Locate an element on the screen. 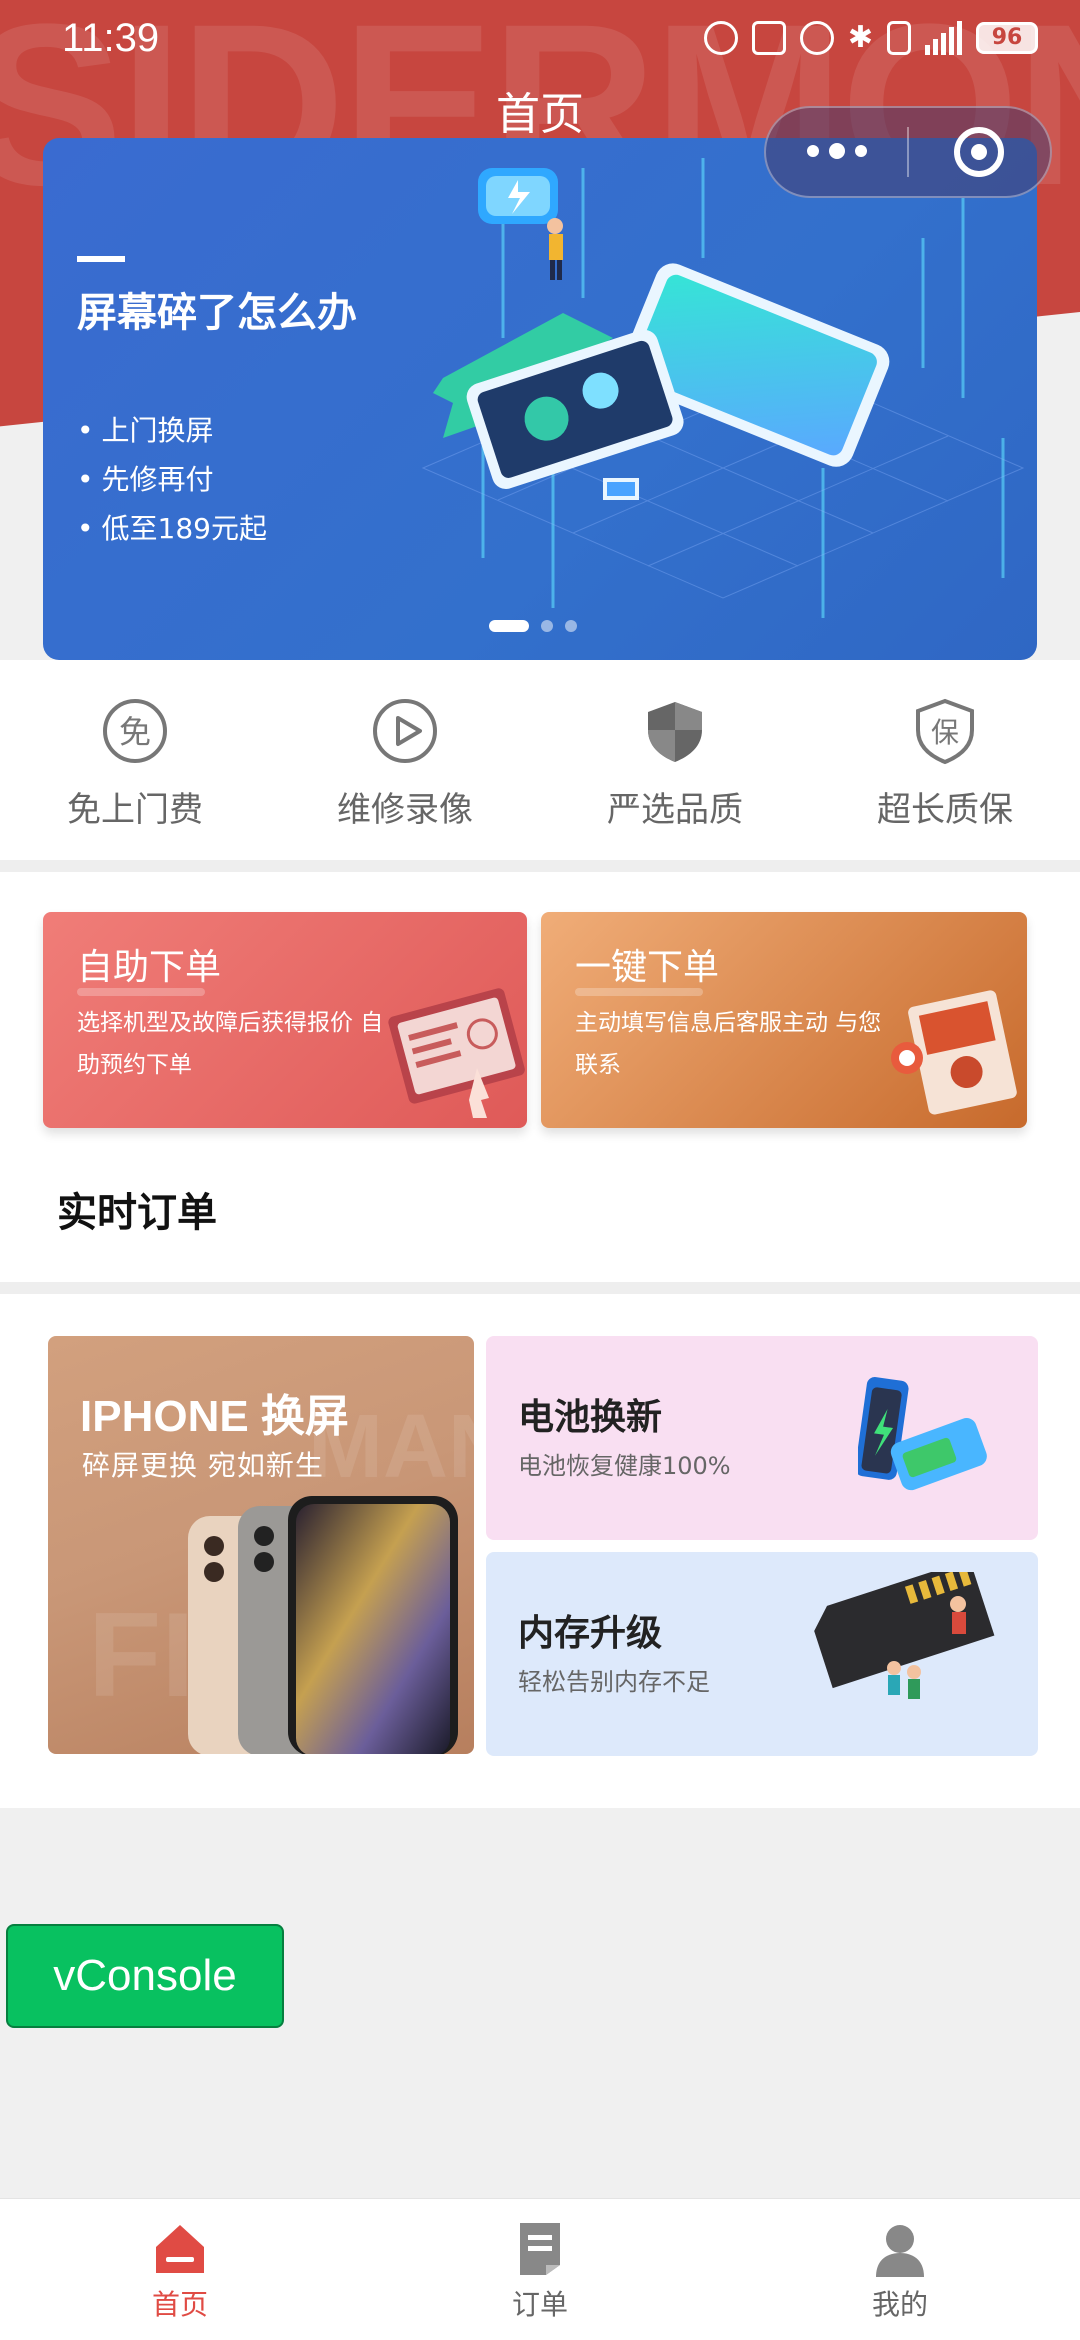 The height and width of the screenshot is (2340, 1080). tab-label: 我的 is located at coordinates (899, 2304).